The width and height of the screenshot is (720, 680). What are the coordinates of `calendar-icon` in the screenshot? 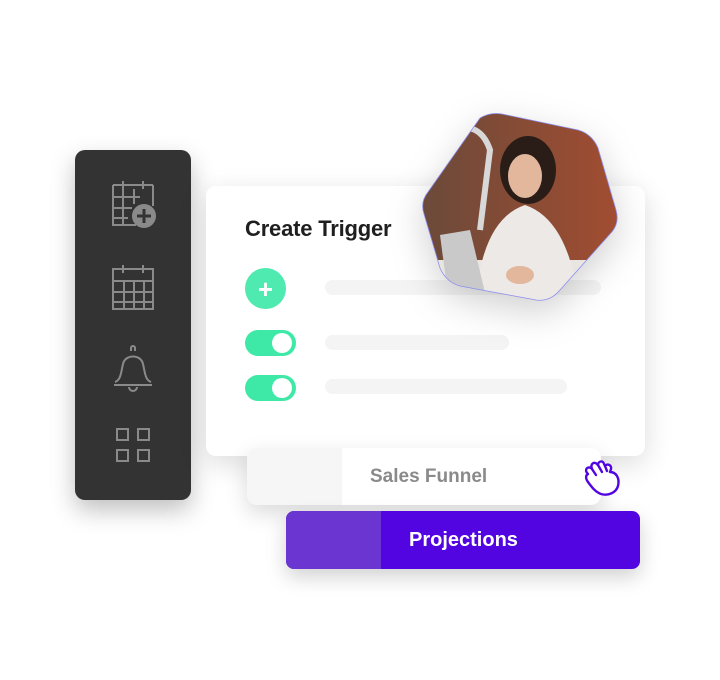 It's located at (133, 287).